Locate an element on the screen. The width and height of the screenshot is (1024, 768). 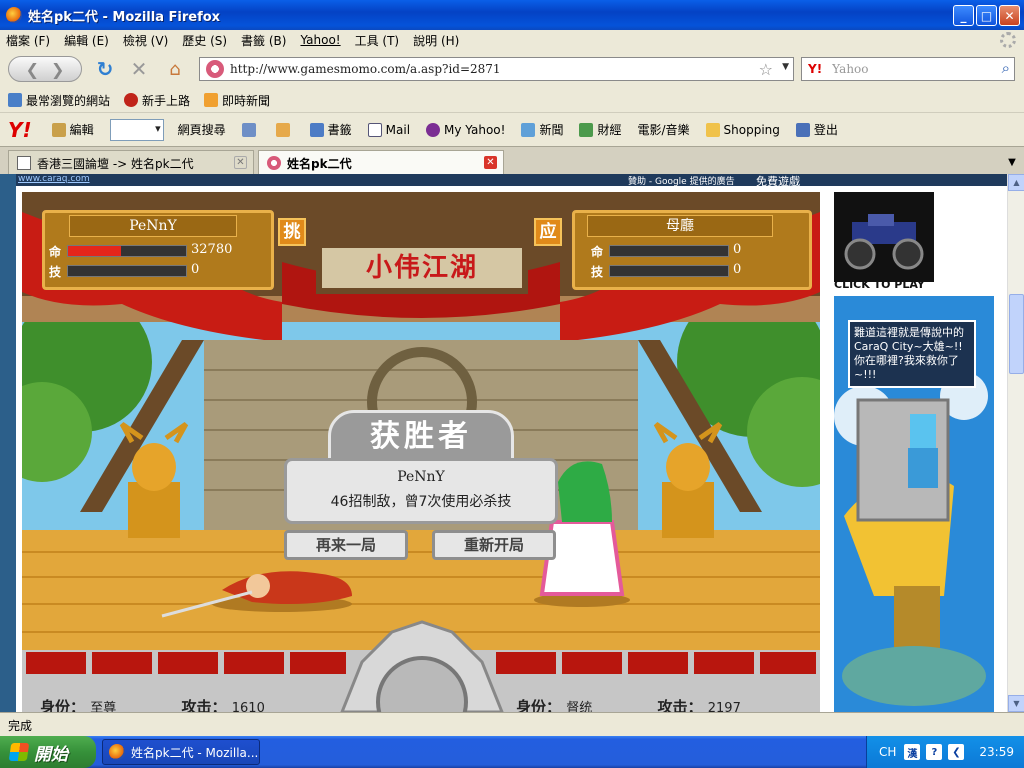
forward-arrow-icon: ❯ is located at coordinates (57, 69).